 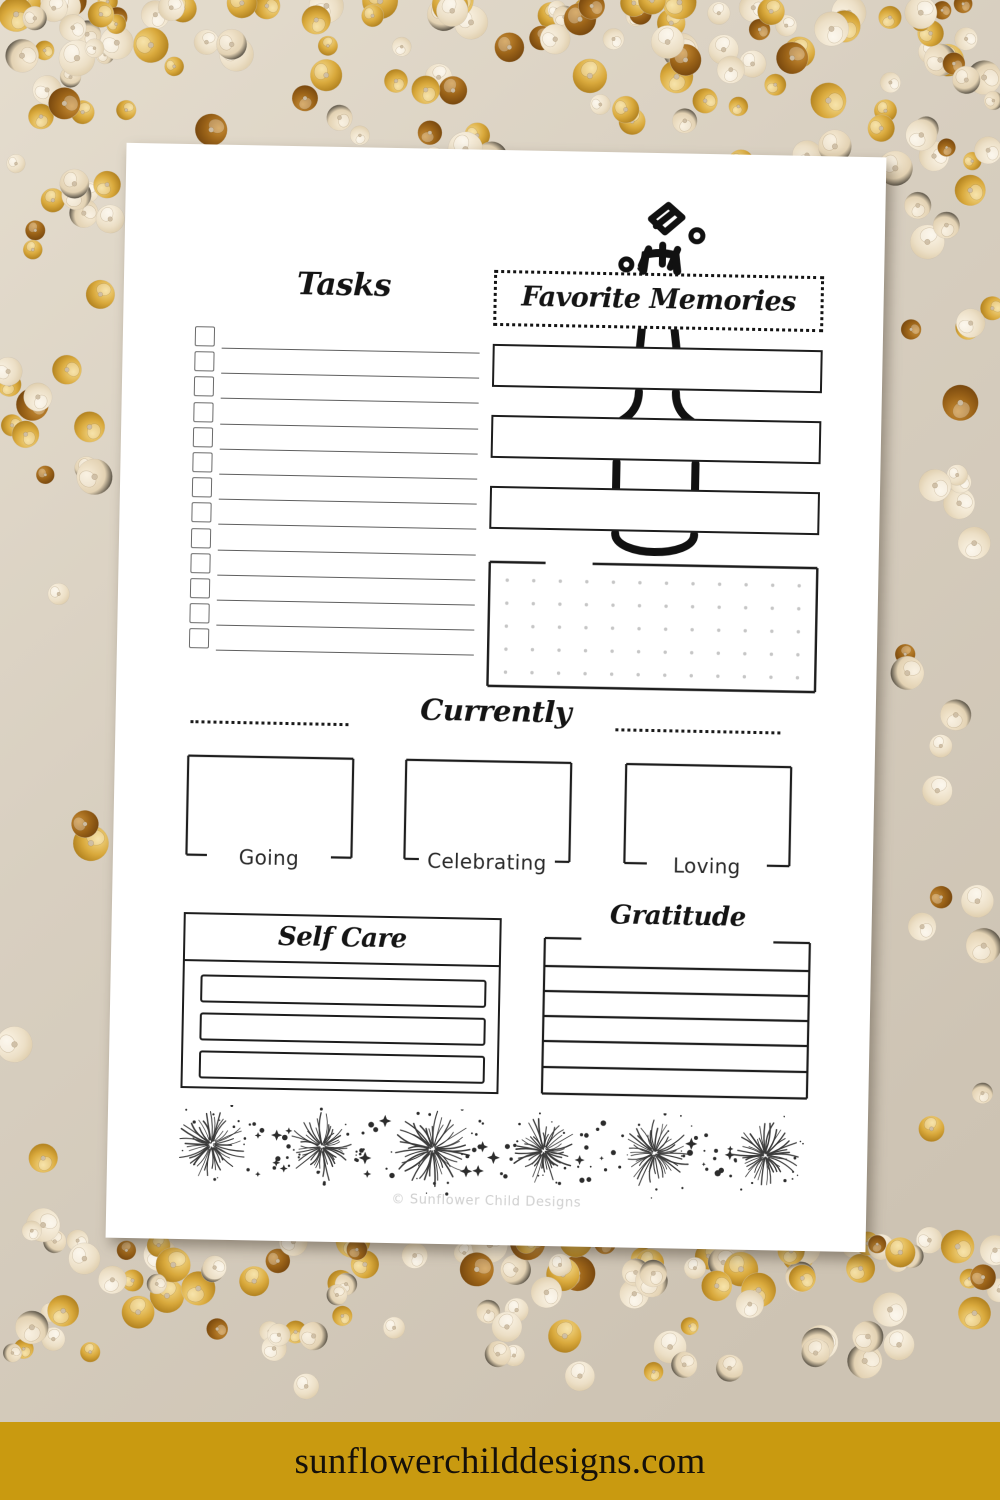 I want to click on memory-notes-dot-grid, so click(x=652, y=627).